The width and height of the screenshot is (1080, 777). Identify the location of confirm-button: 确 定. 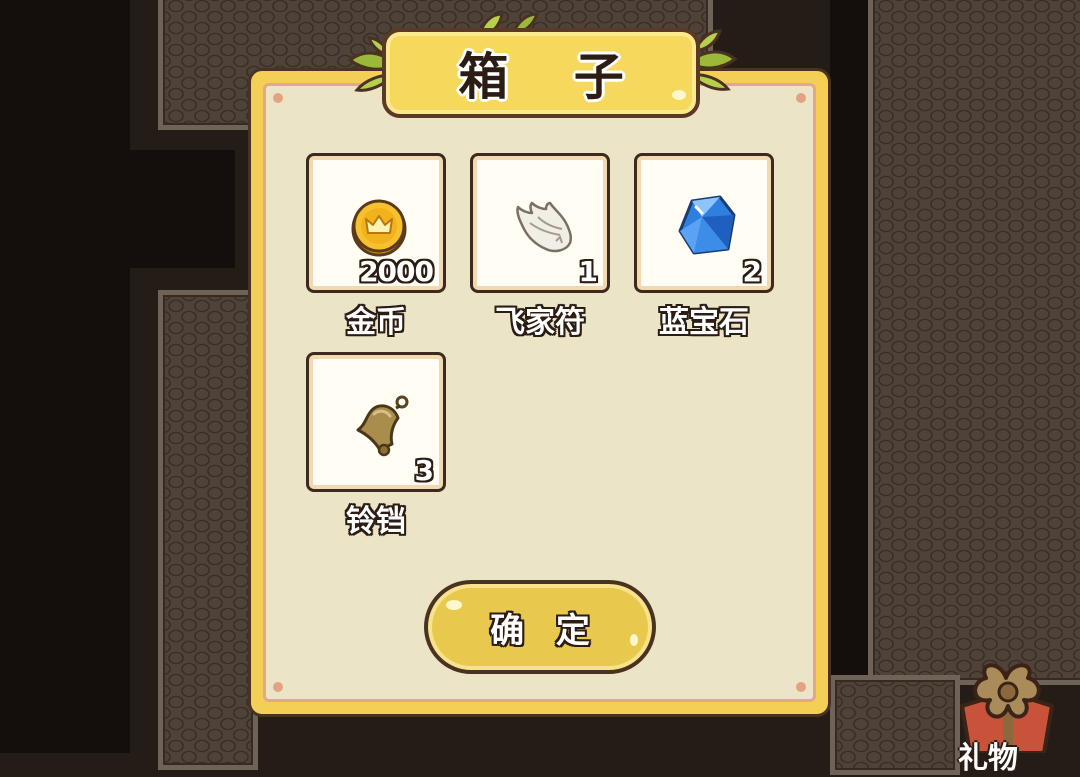
(540, 627).